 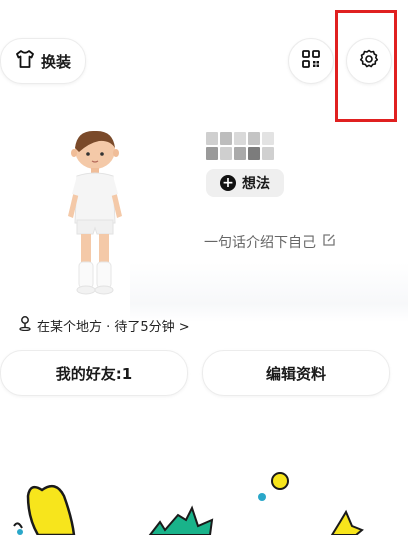 I want to click on location-text: 在某个地方 · 待了5分钟 >, so click(x=113, y=327).